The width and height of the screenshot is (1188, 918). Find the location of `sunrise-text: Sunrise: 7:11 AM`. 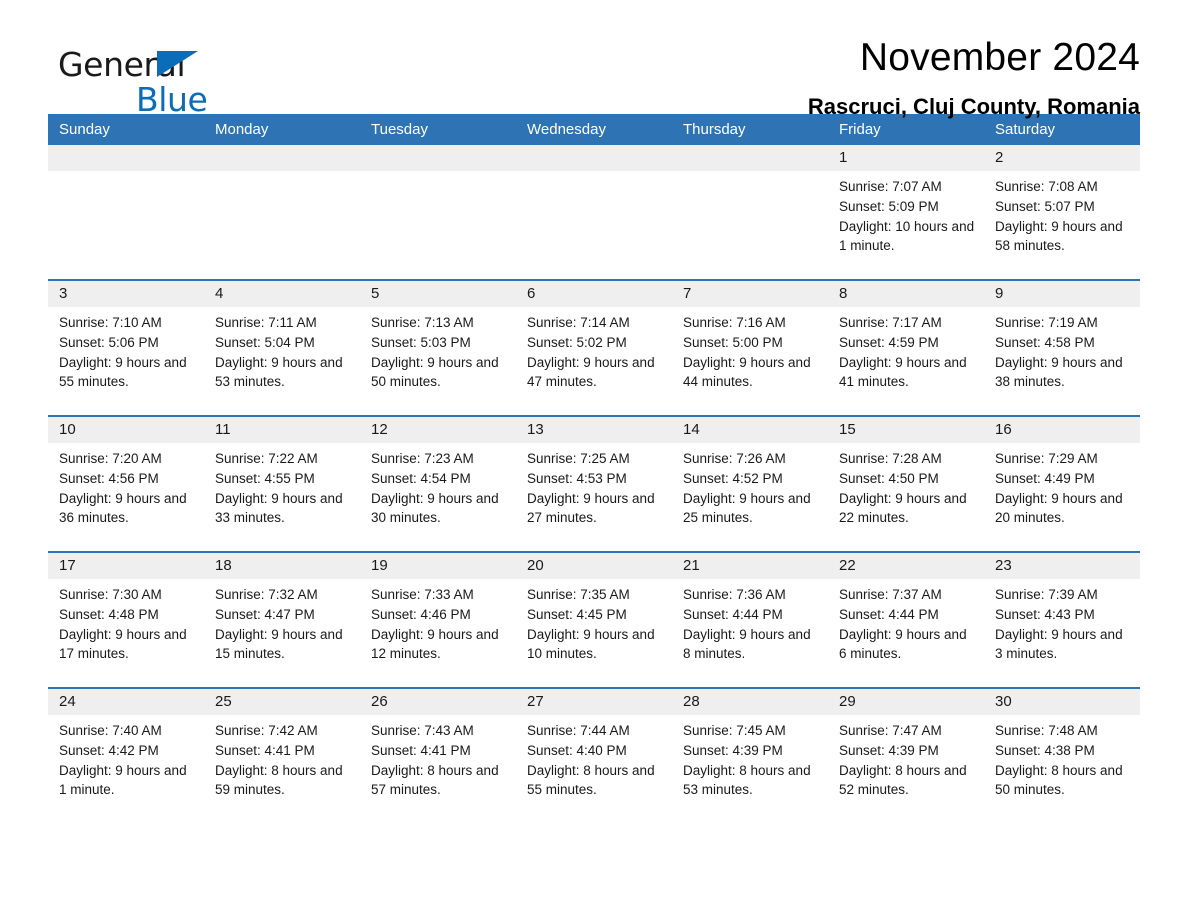

sunrise-text: Sunrise: 7:11 AM is located at coordinates (266, 322).